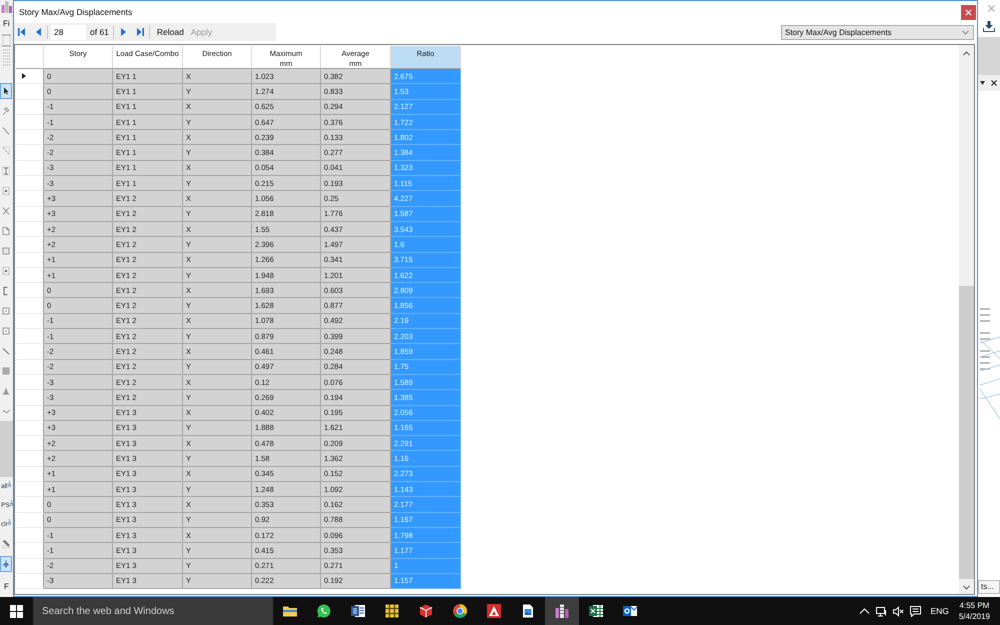 The width and height of the screenshot is (1000, 625). I want to click on grip-icon, so click(6, 50).